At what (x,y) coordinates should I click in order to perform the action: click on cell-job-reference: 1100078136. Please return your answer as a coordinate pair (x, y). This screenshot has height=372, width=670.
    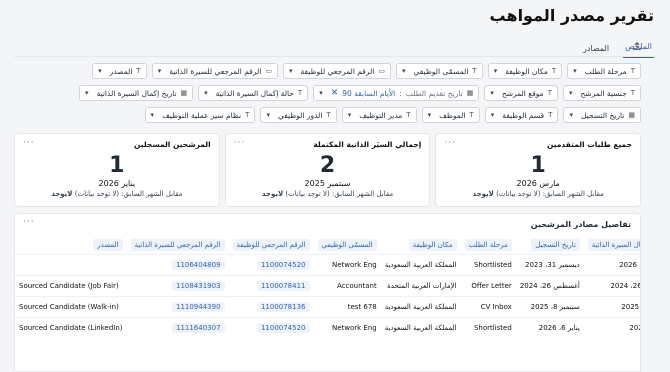
    Looking at the image, I should click on (271, 307).